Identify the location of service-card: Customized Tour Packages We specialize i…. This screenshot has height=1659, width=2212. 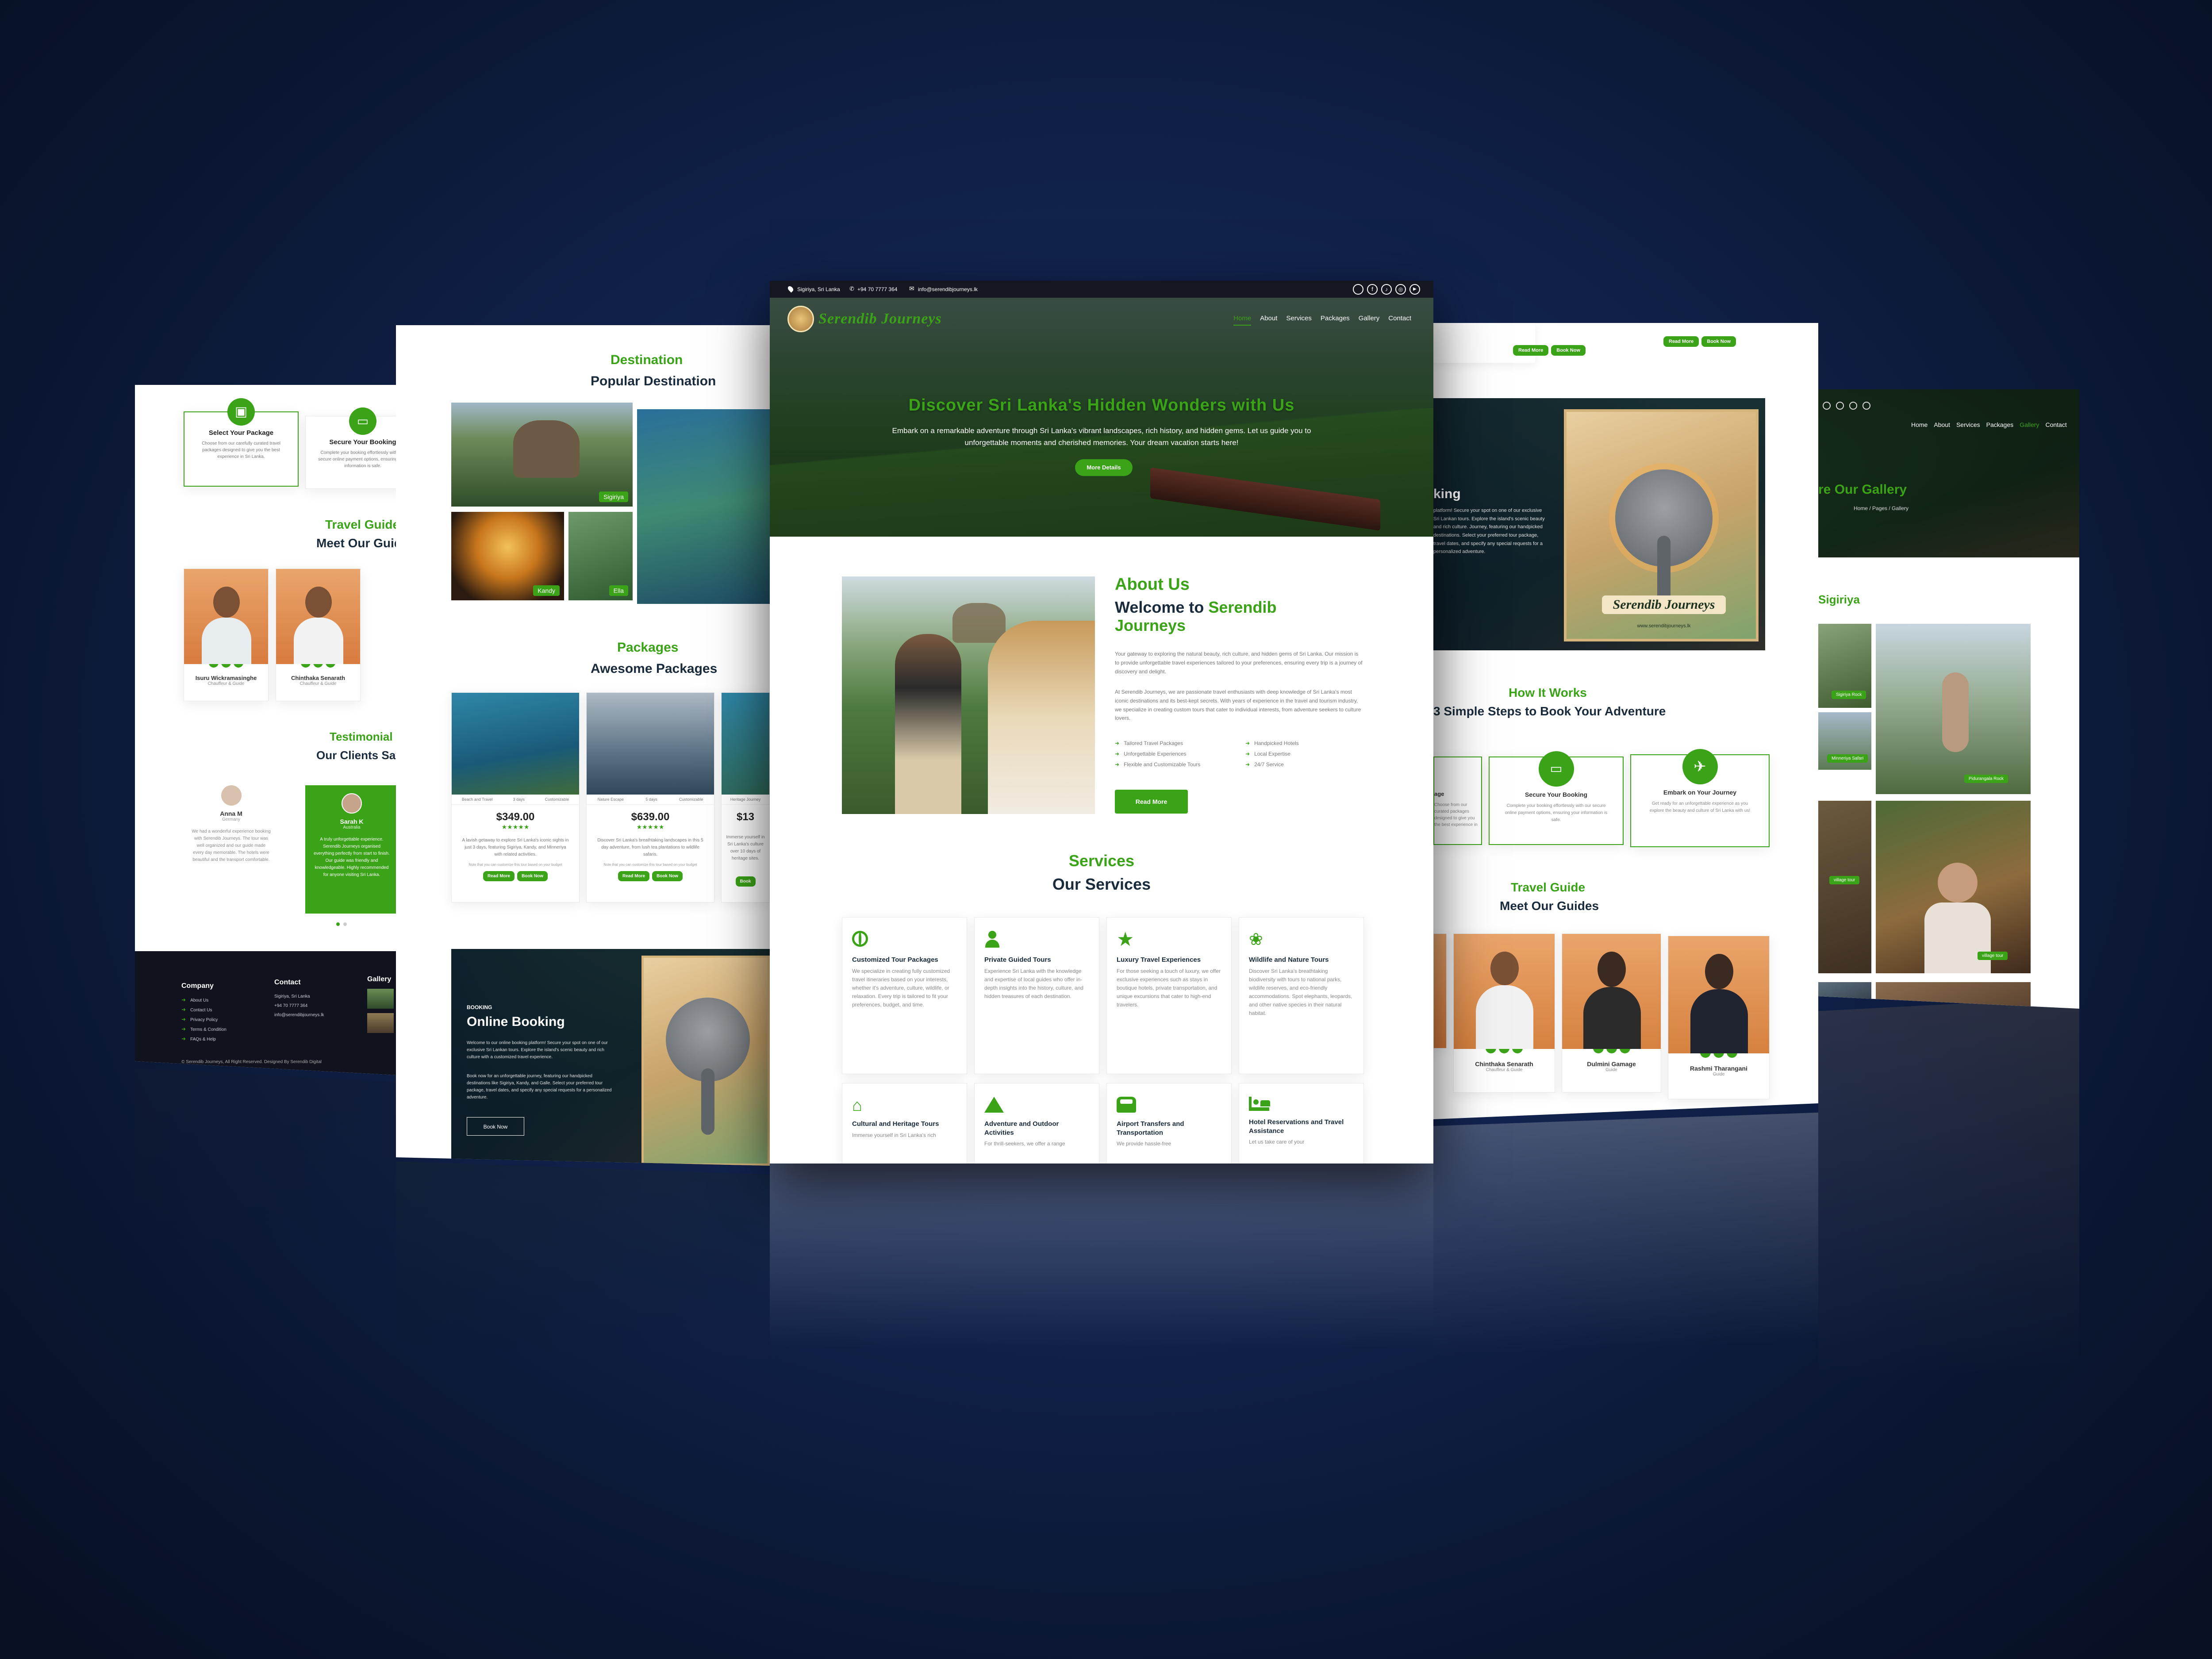
(905, 995).